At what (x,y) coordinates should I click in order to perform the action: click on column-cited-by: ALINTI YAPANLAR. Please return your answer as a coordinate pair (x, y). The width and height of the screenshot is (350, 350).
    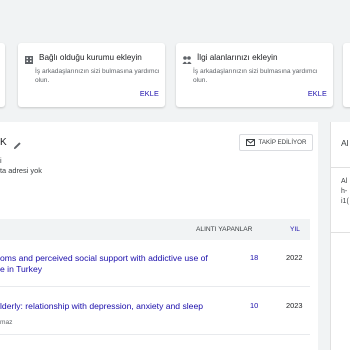
    Looking at the image, I should click on (224, 229).